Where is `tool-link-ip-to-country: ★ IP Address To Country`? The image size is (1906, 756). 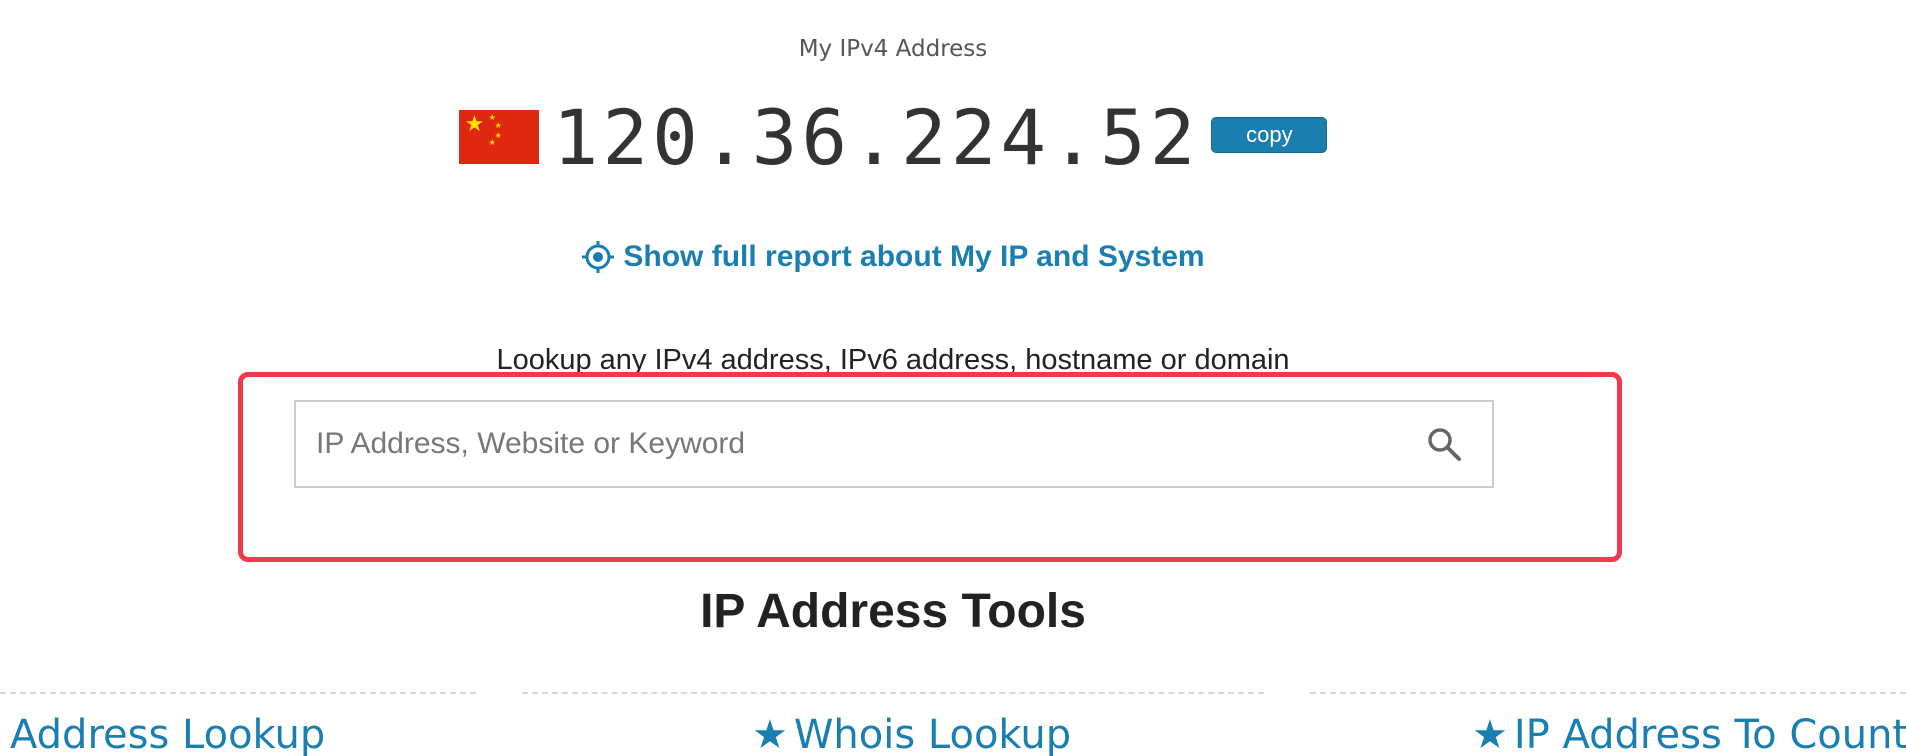 tool-link-ip-to-country: ★ IP Address To Country is located at coordinates (1689, 734).